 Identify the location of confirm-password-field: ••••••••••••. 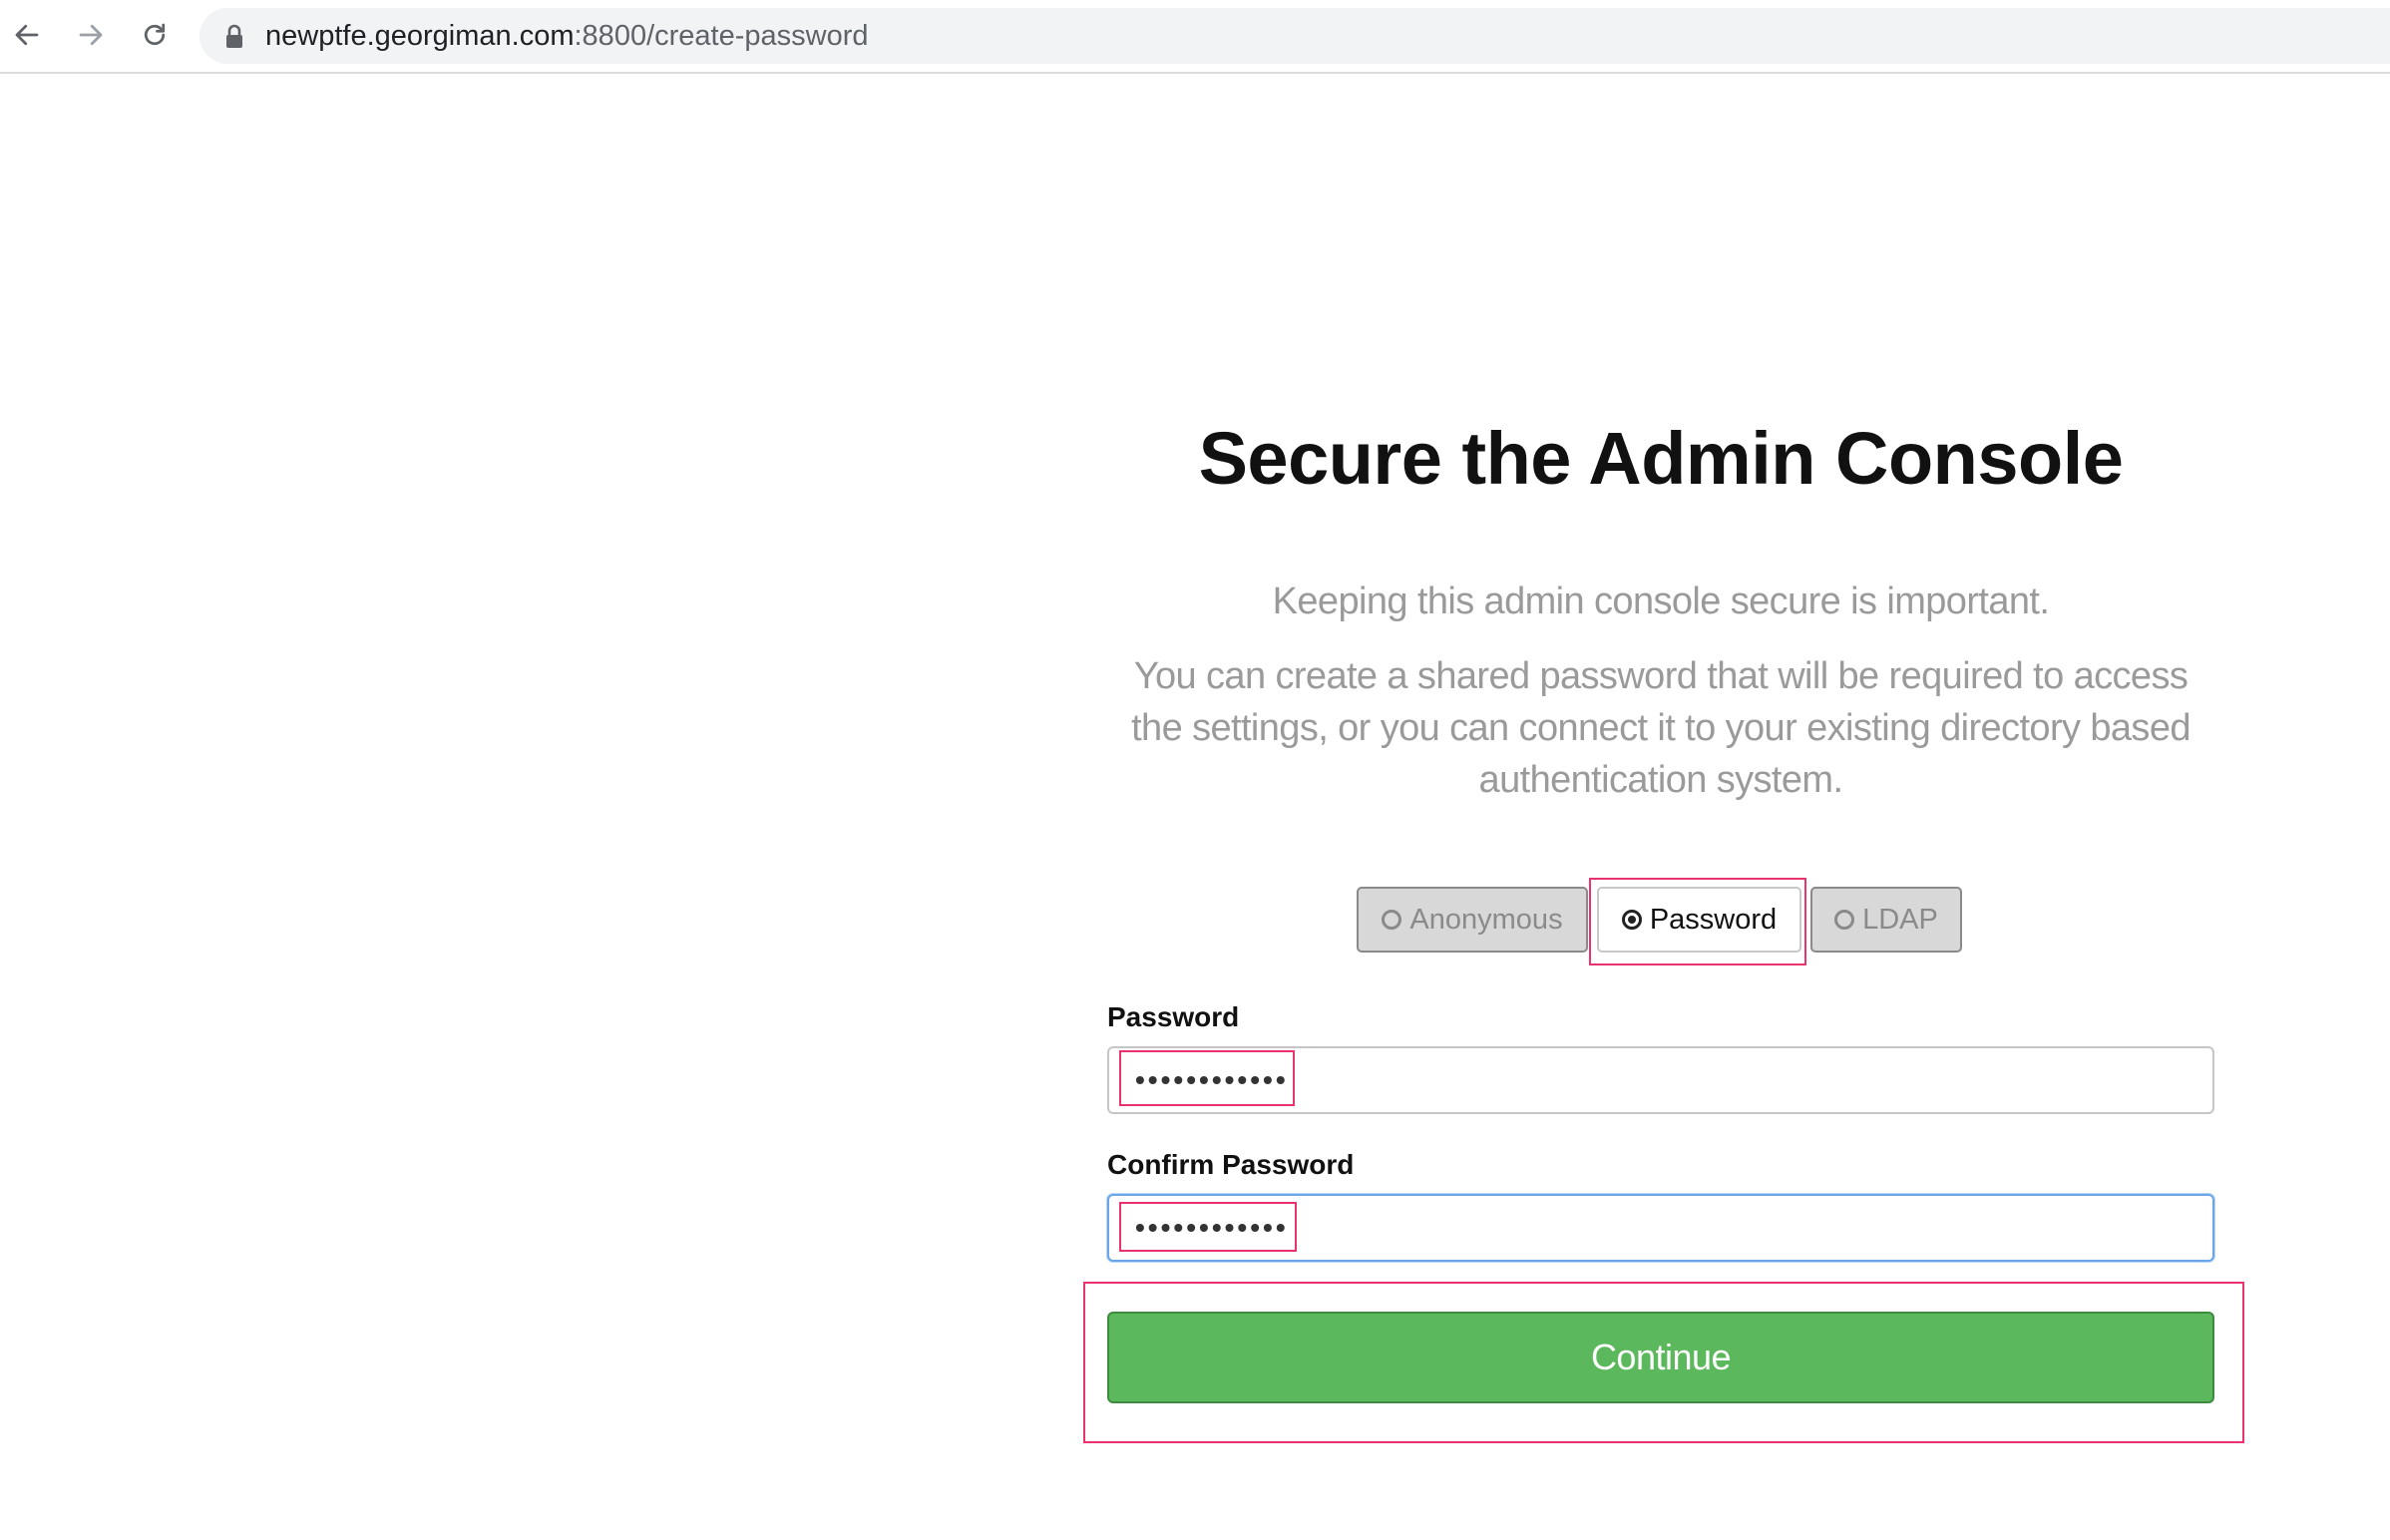
(1660, 1228).